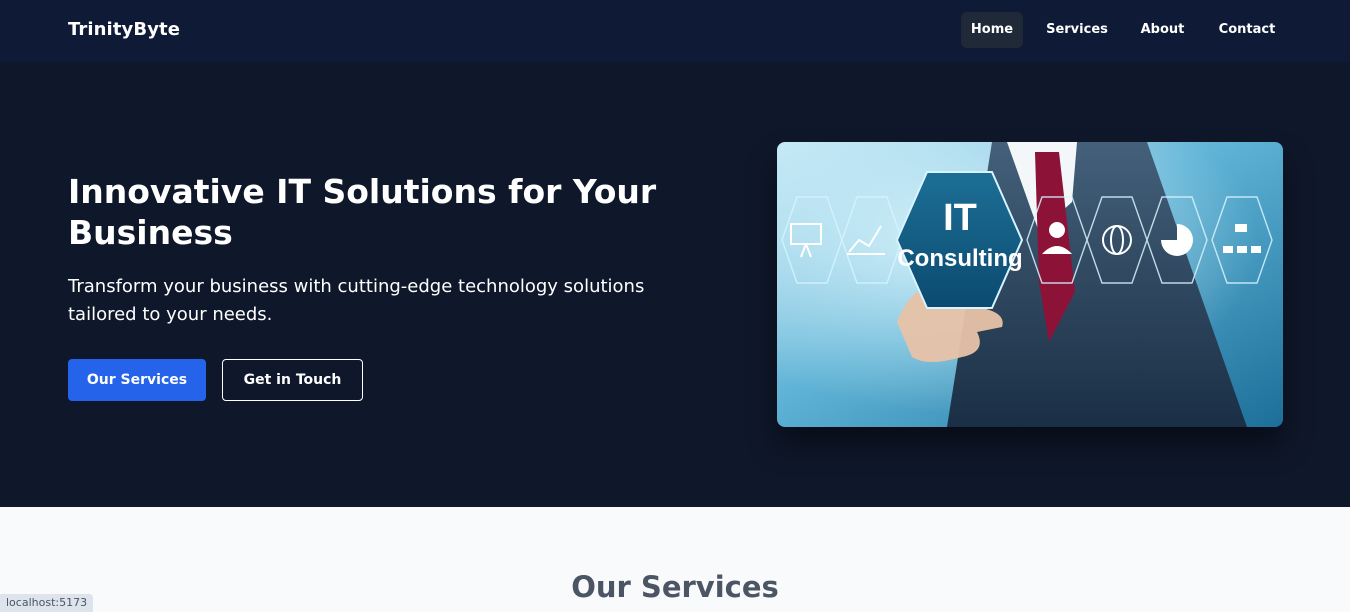 The height and width of the screenshot is (612, 1350). What do you see at coordinates (137, 380) in the screenshot?
I see `our-services-button: Our Services` at bounding box center [137, 380].